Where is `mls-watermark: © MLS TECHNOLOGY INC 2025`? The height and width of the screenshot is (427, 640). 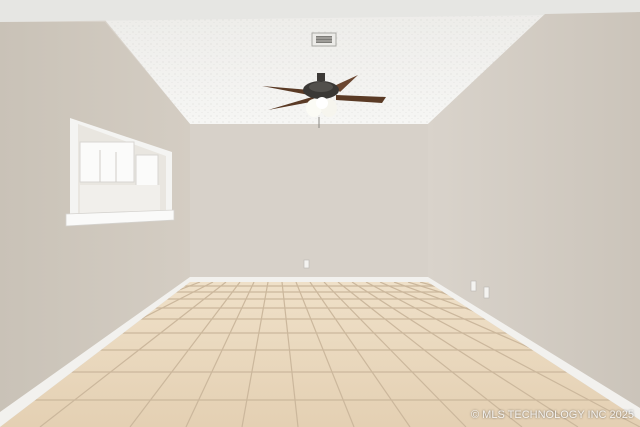
mls-watermark: © MLS TECHNOLOGY INC 2025 is located at coordinates (552, 415).